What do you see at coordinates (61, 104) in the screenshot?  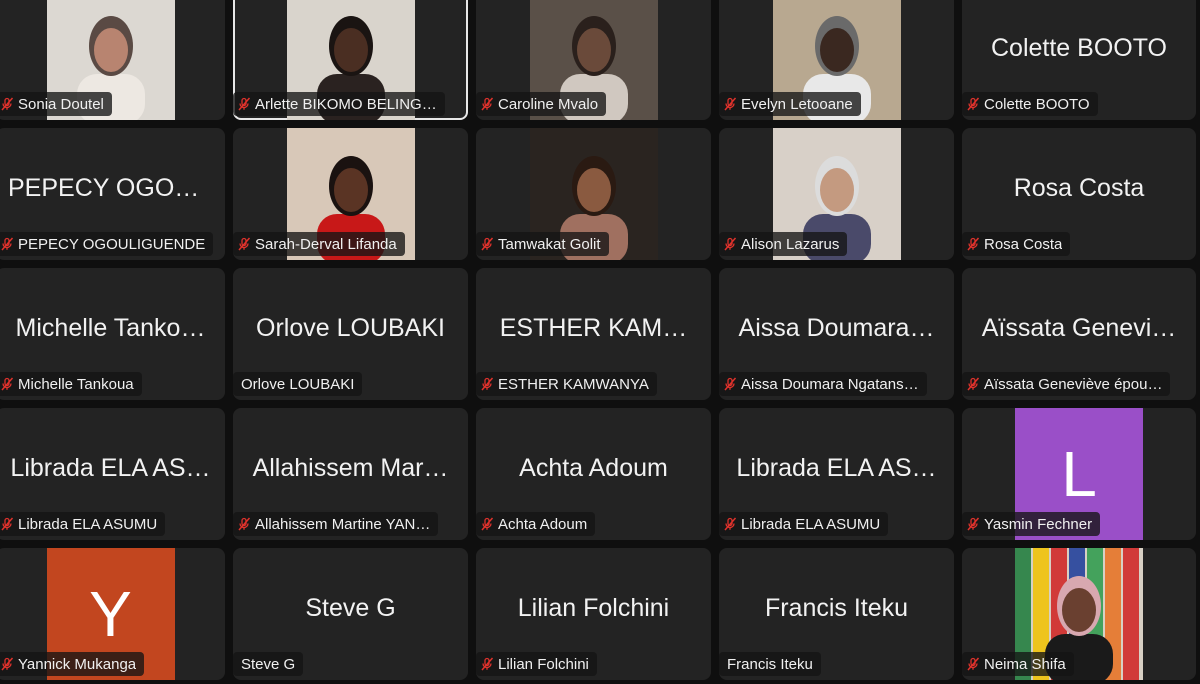 I see `participant-name-label: Sonia Doutel` at bounding box center [61, 104].